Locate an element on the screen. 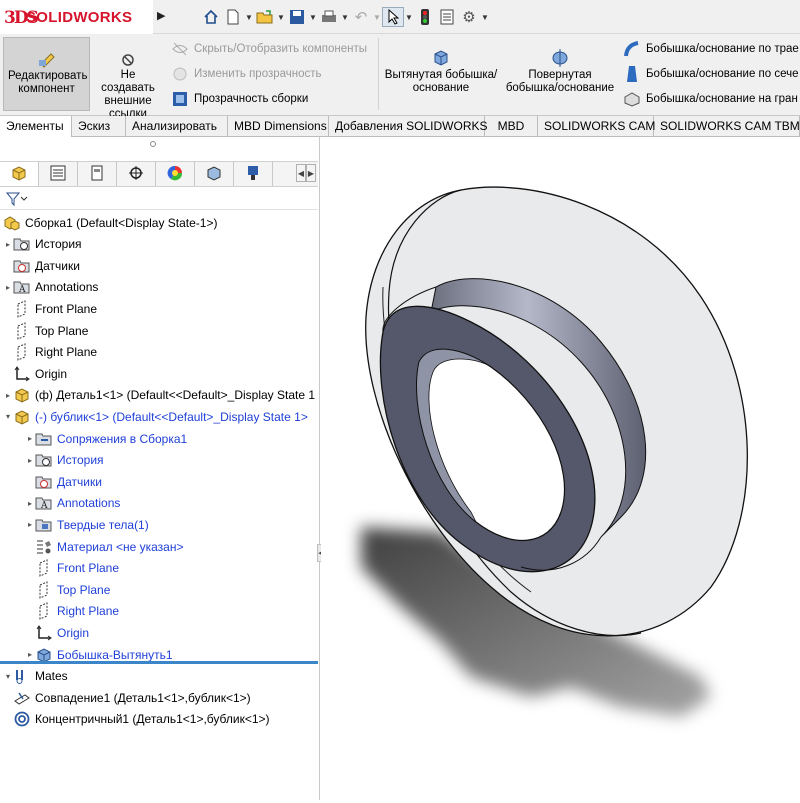 This screenshot has height=803, width=800. undo-dropdown-icon: ▼ is located at coordinates (377, 17).